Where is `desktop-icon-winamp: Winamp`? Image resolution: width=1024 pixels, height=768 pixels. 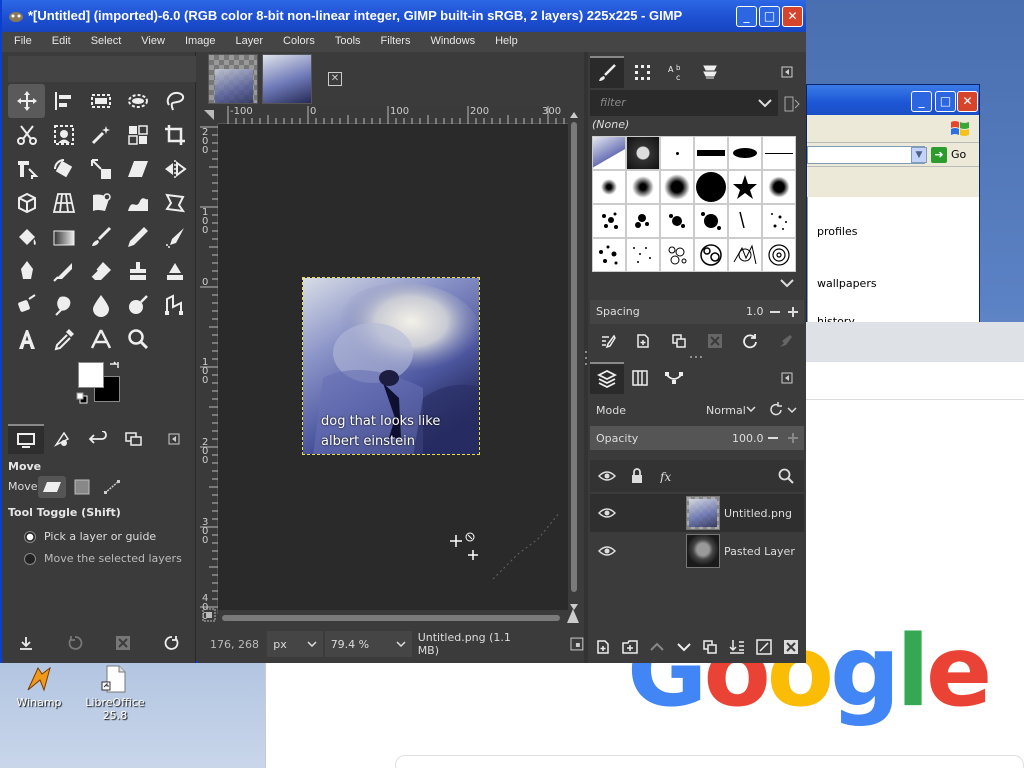 desktop-icon-winamp: Winamp is located at coordinates (39, 686).